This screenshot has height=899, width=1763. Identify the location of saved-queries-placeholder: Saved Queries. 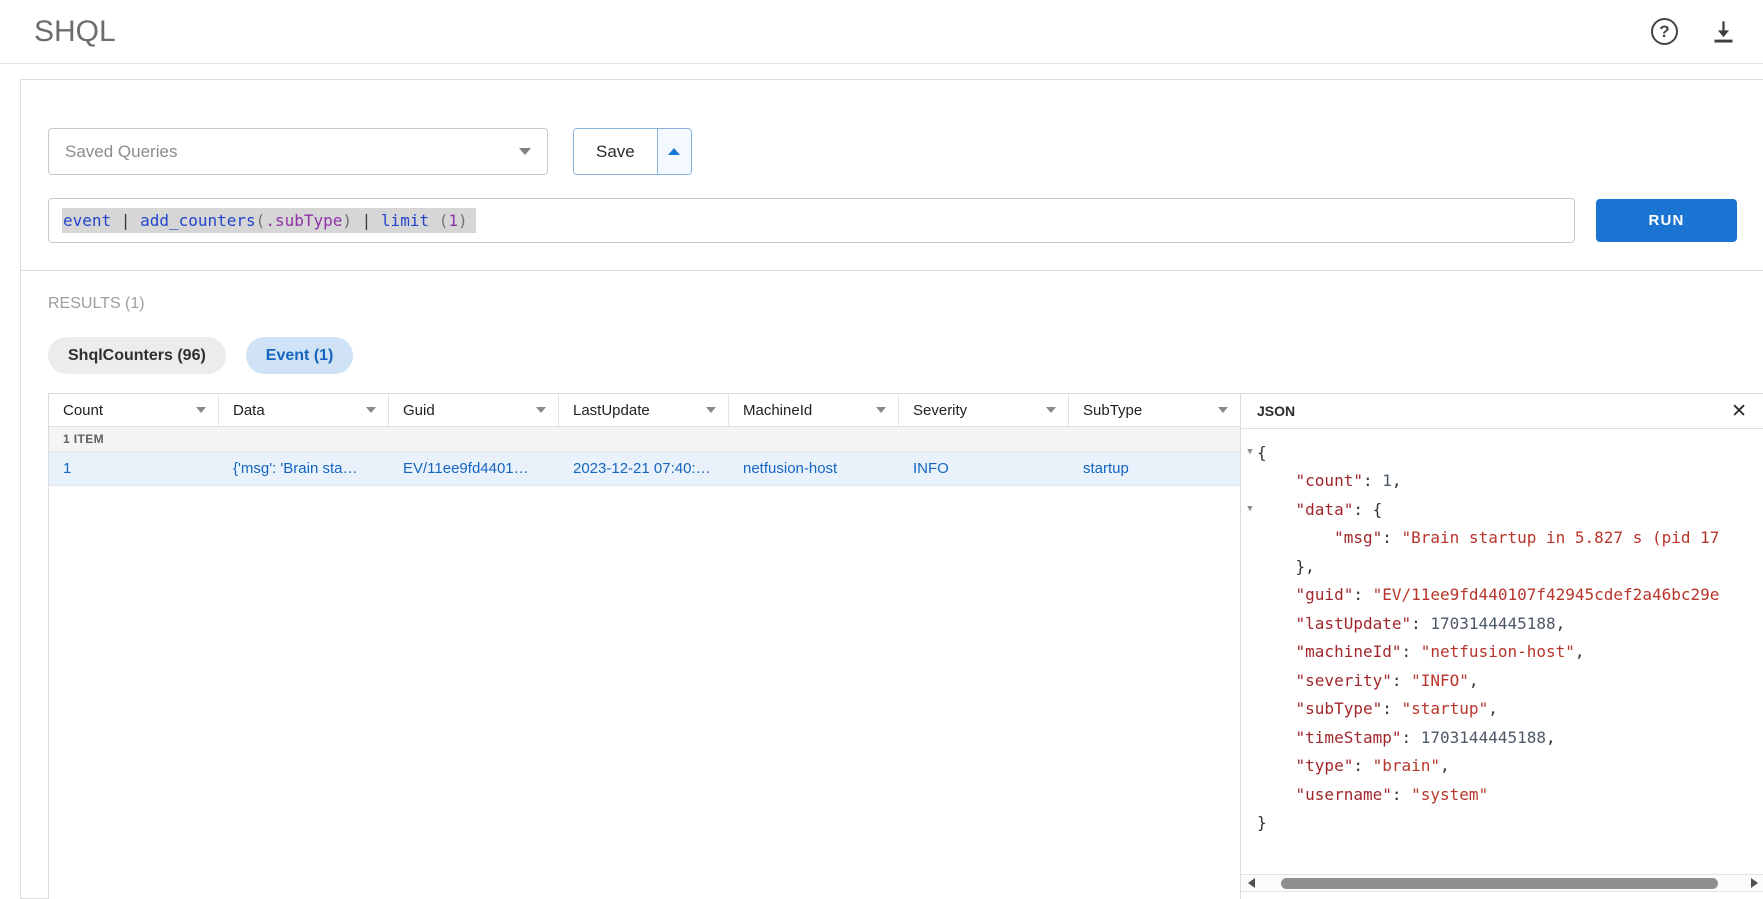
(121, 151).